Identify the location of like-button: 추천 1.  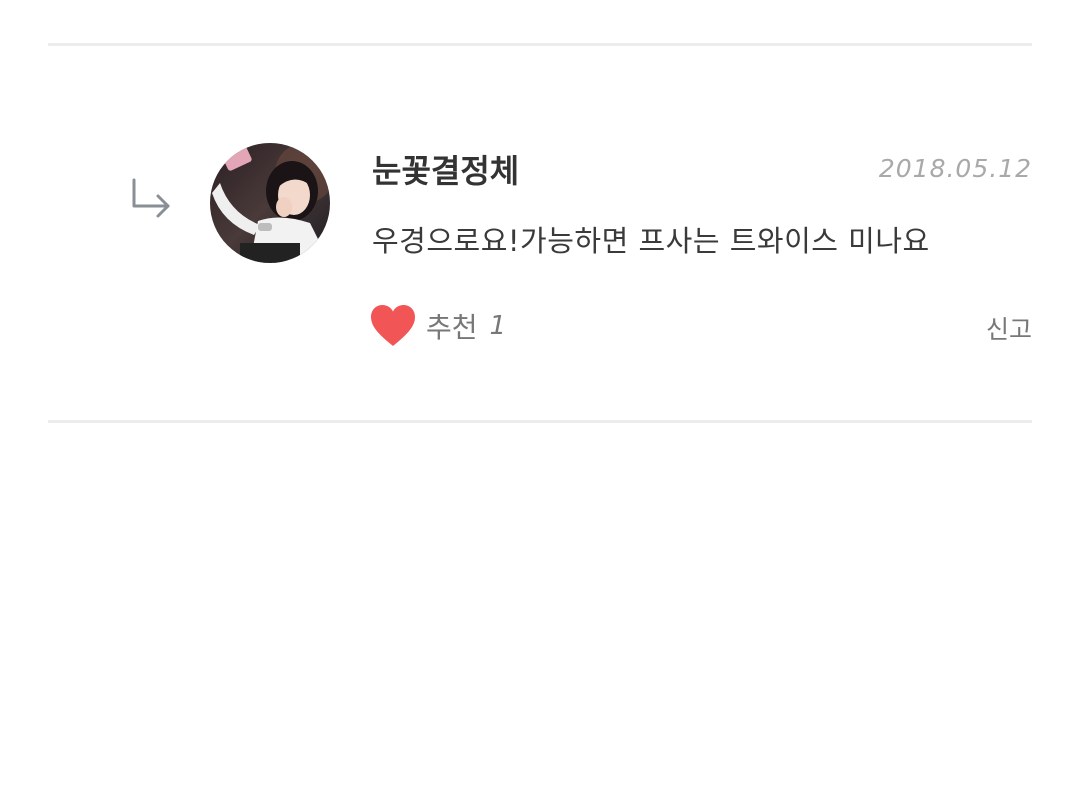
(438, 326).